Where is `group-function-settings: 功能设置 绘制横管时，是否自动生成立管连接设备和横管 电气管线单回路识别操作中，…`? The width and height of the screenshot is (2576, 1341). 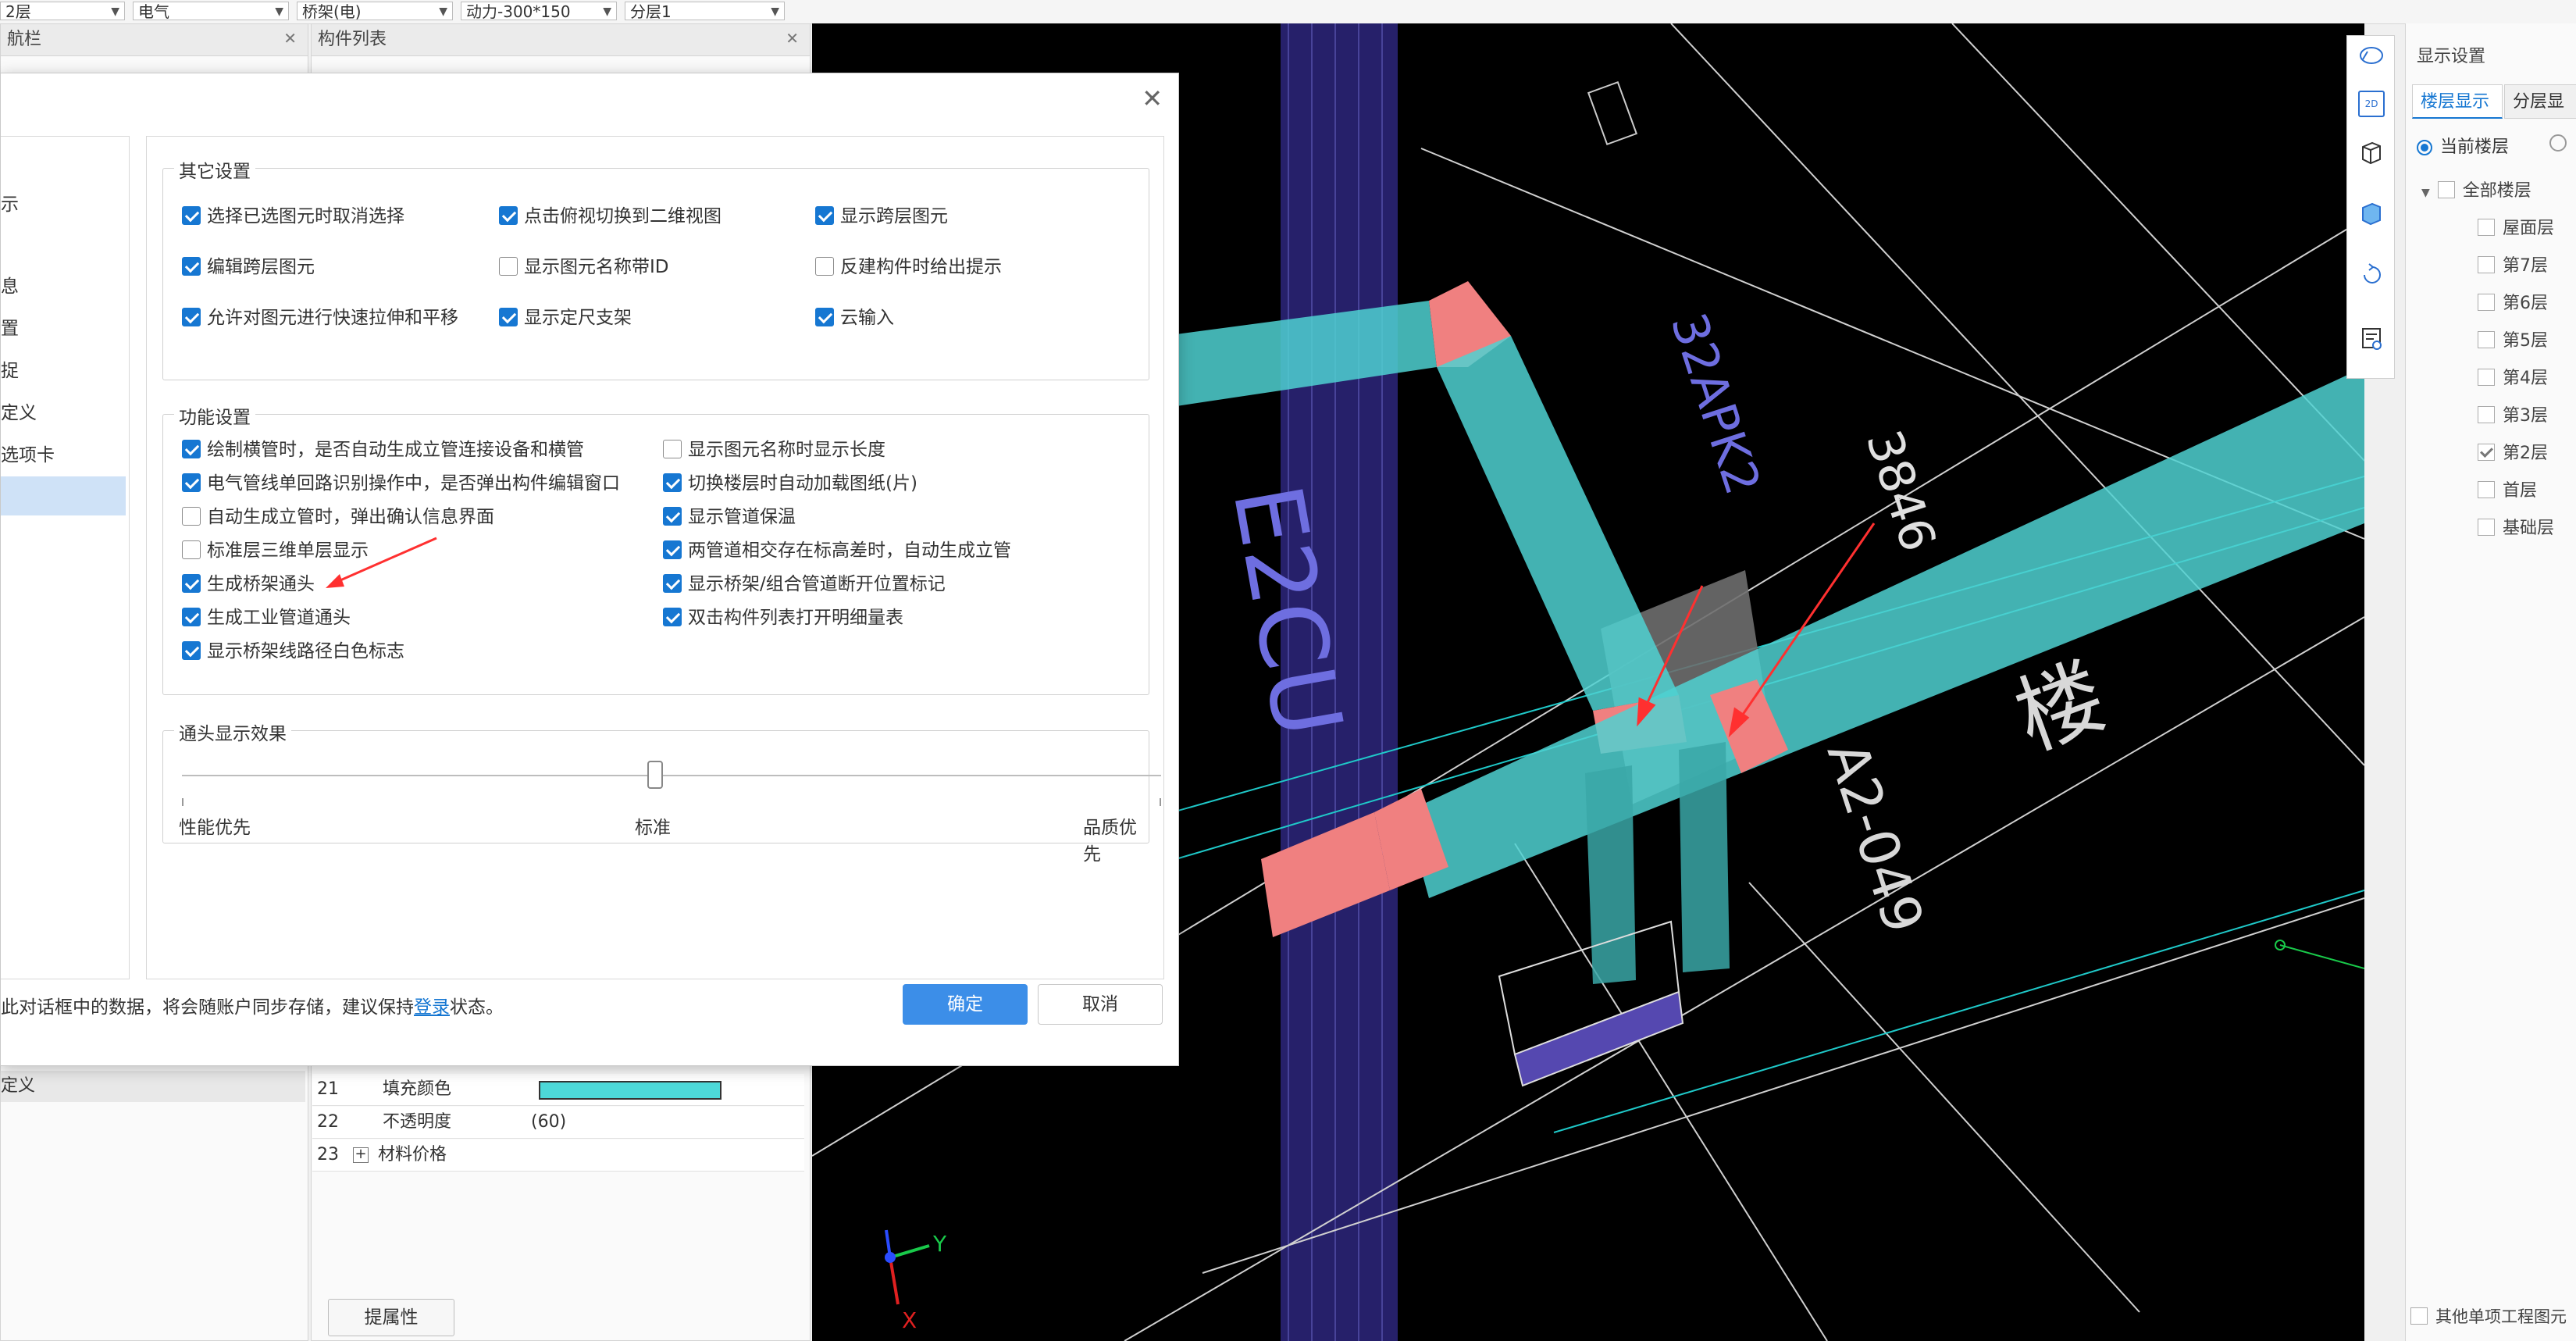
group-function-settings: 功能设置 绘制横管时，是否自动生成立管连接设备和横管 电气管线单回路识别操作中，… is located at coordinates (656, 548).